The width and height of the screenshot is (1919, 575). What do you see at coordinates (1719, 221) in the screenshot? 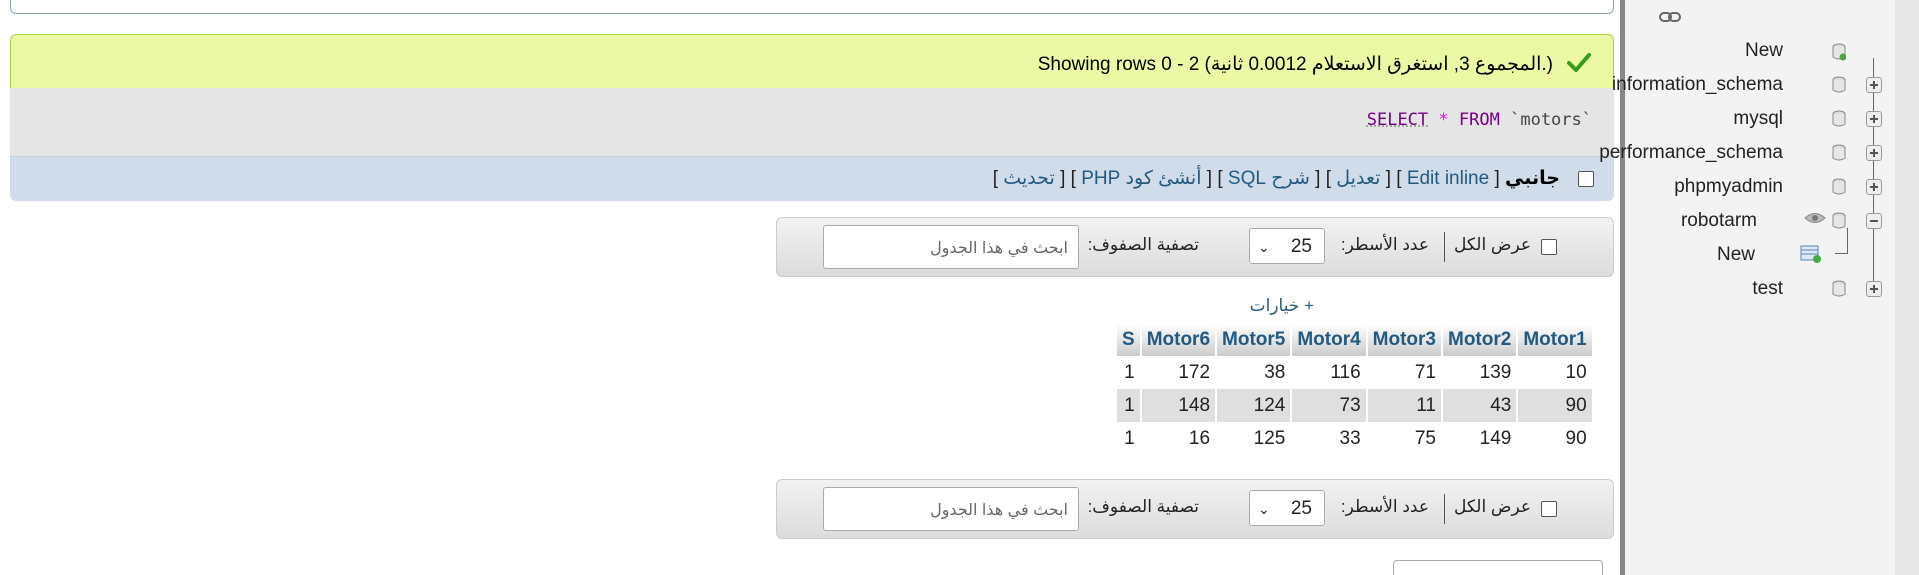
I see `tree-item-robotarm: robotarm` at bounding box center [1719, 221].